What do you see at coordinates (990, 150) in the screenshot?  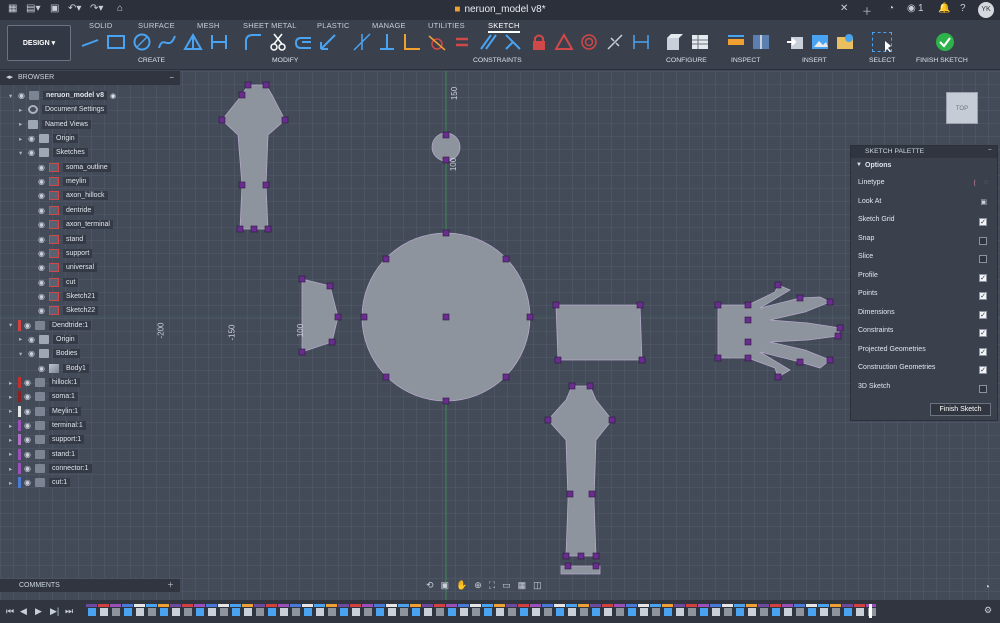 I see `palette-collapse-icon: −` at bounding box center [990, 150].